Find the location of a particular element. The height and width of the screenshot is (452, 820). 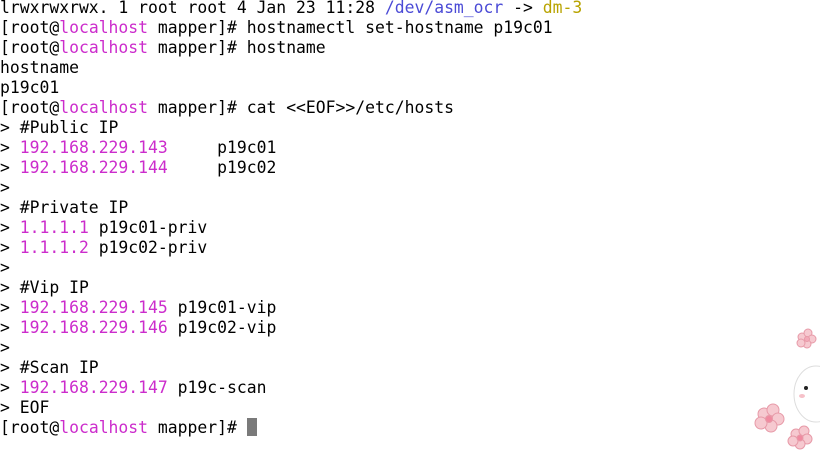

terminal-line: p19c01 is located at coordinates (291, 88).